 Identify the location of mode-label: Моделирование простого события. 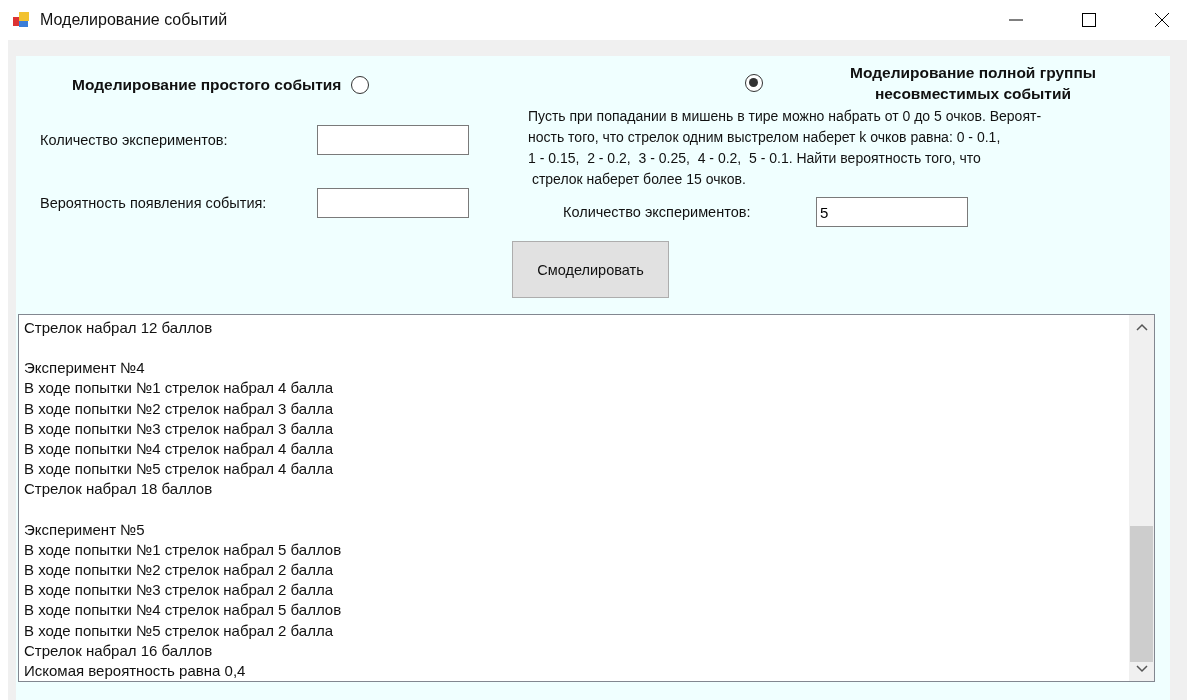
(207, 85).